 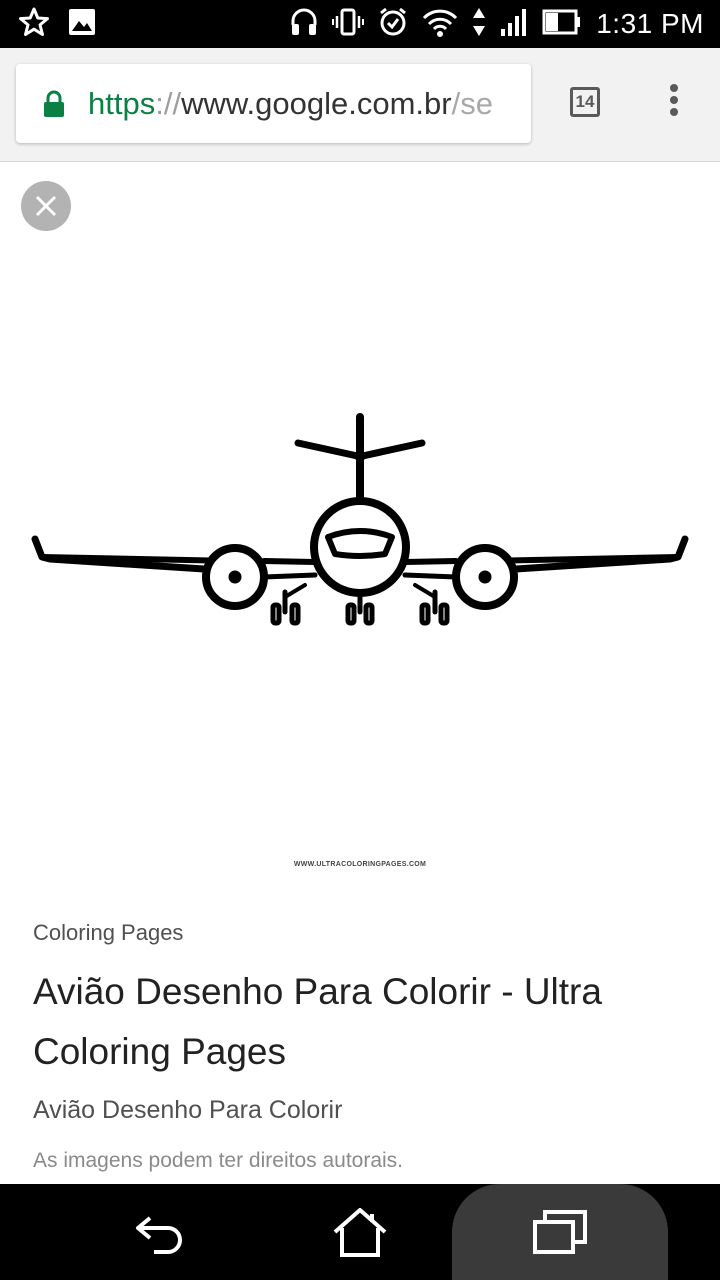 I want to click on browser-toolbar: https://www.google.com.br/se 14, so click(x=360, y=105).